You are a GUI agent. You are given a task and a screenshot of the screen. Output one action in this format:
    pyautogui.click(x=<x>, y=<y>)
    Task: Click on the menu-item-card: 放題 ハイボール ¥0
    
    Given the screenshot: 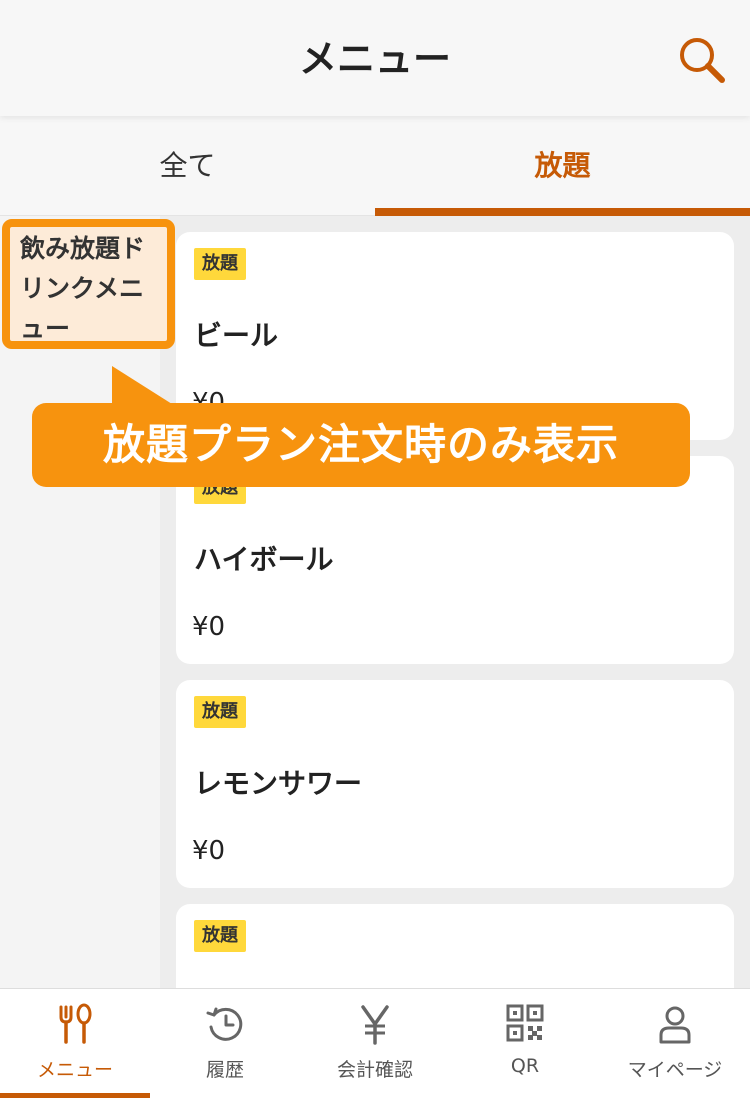 What is the action you would take?
    pyautogui.click(x=455, y=560)
    